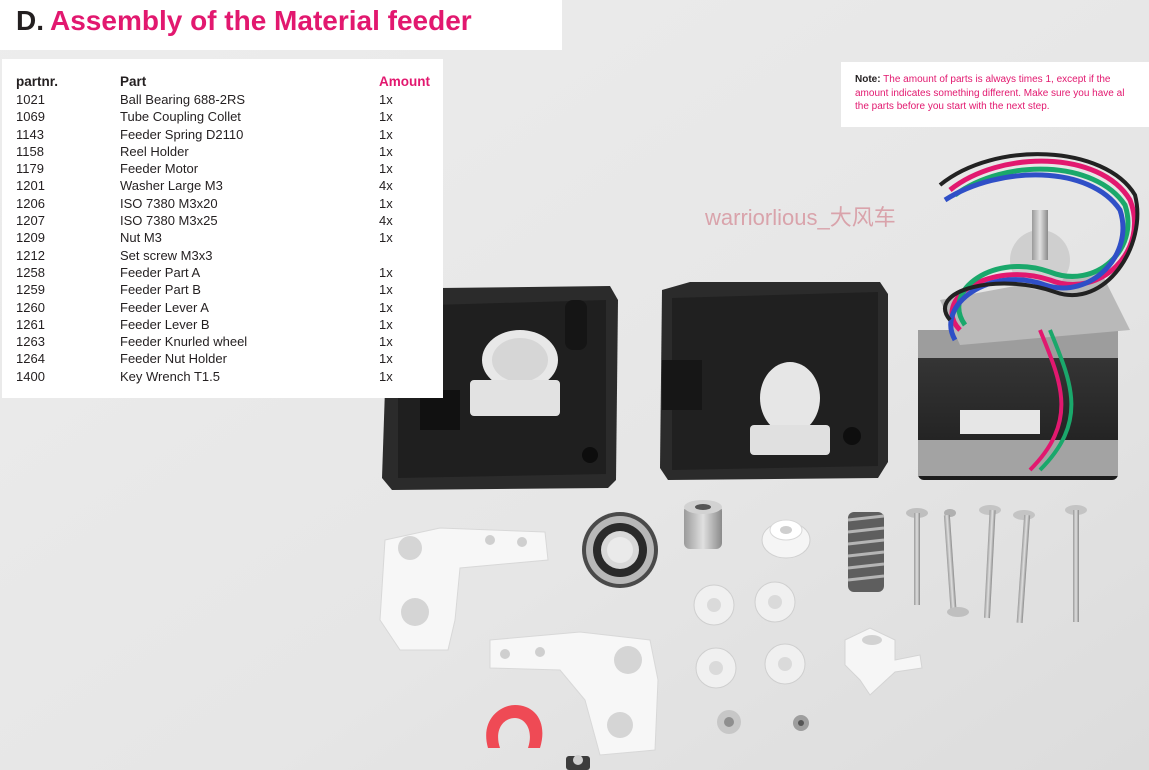 The image size is (1149, 770). I want to click on cell-part: Nut M3, so click(141, 238).